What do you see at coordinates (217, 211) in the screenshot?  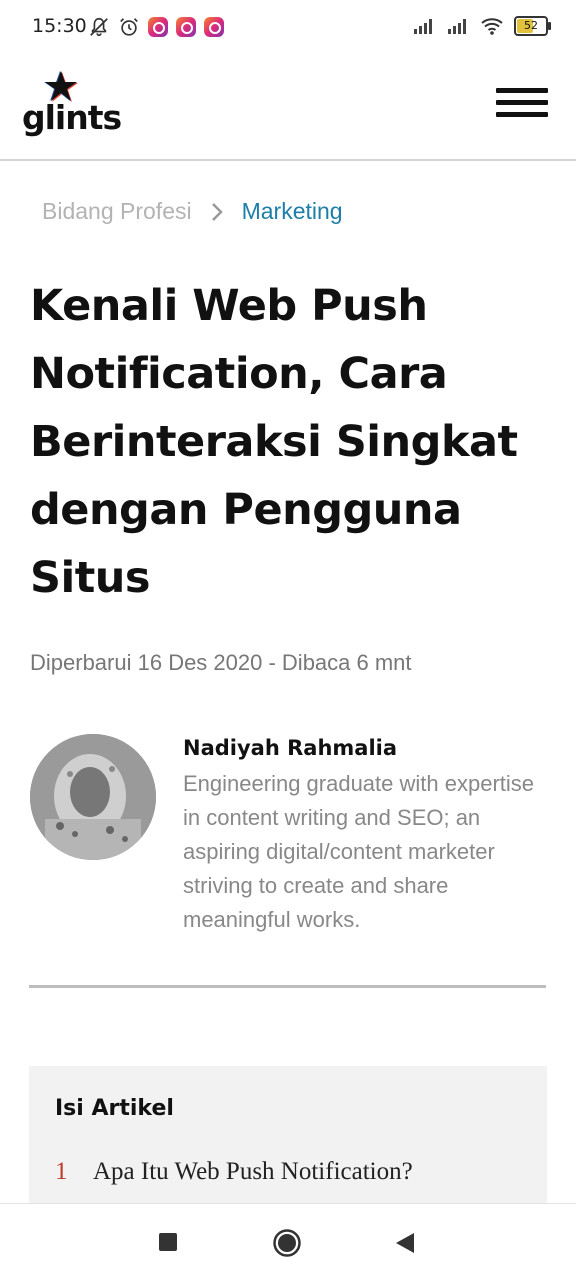 I see `chevron-right-icon` at bounding box center [217, 211].